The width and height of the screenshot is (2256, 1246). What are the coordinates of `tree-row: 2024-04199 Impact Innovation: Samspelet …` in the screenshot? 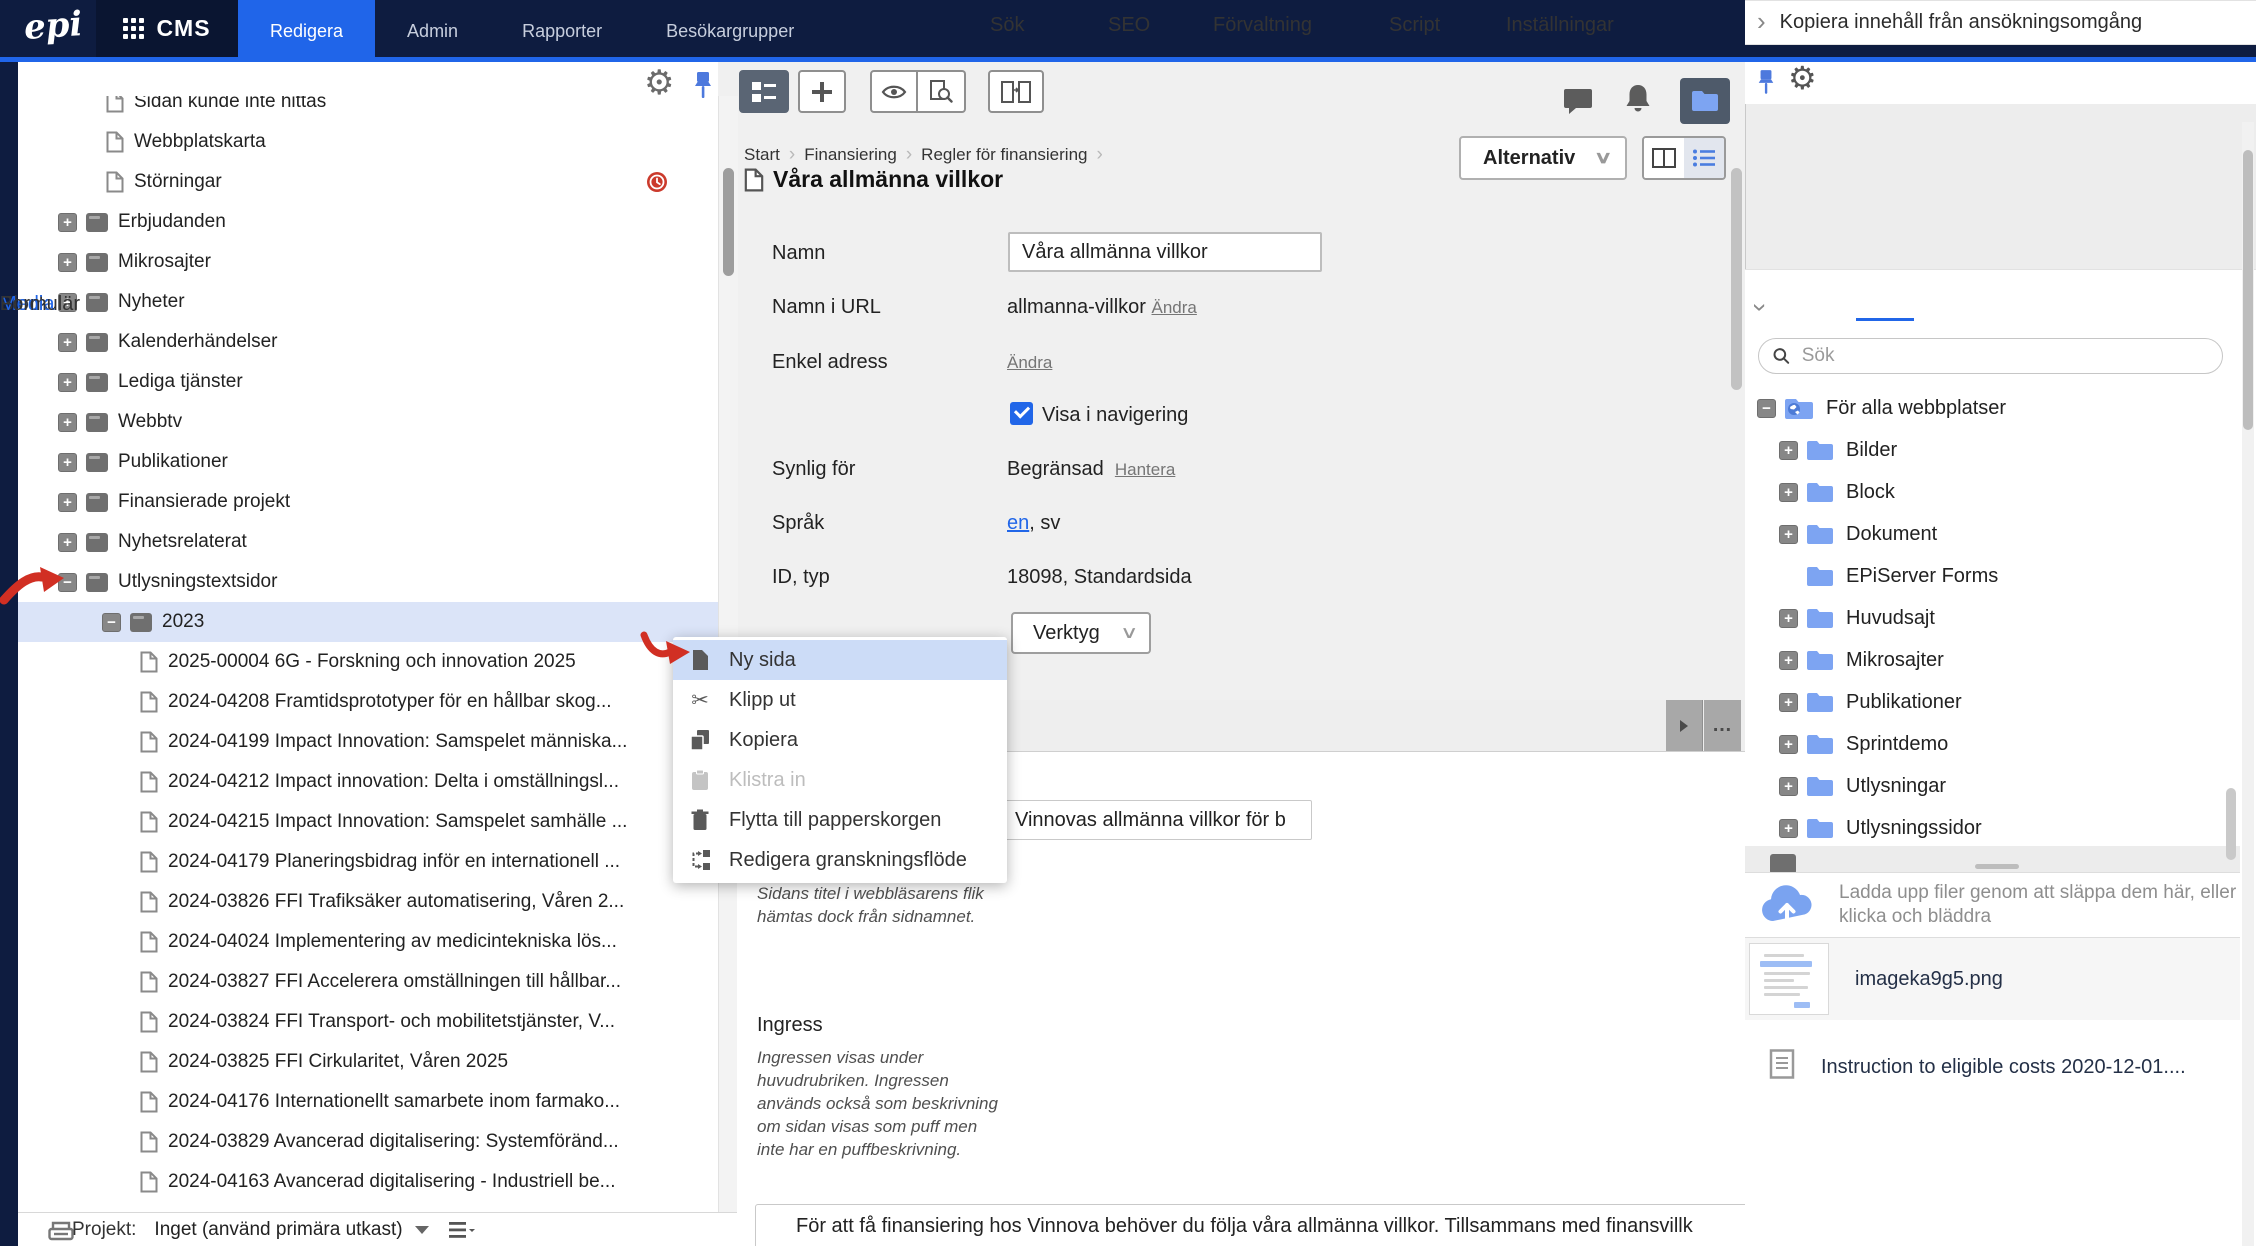 It's located at (368, 742).